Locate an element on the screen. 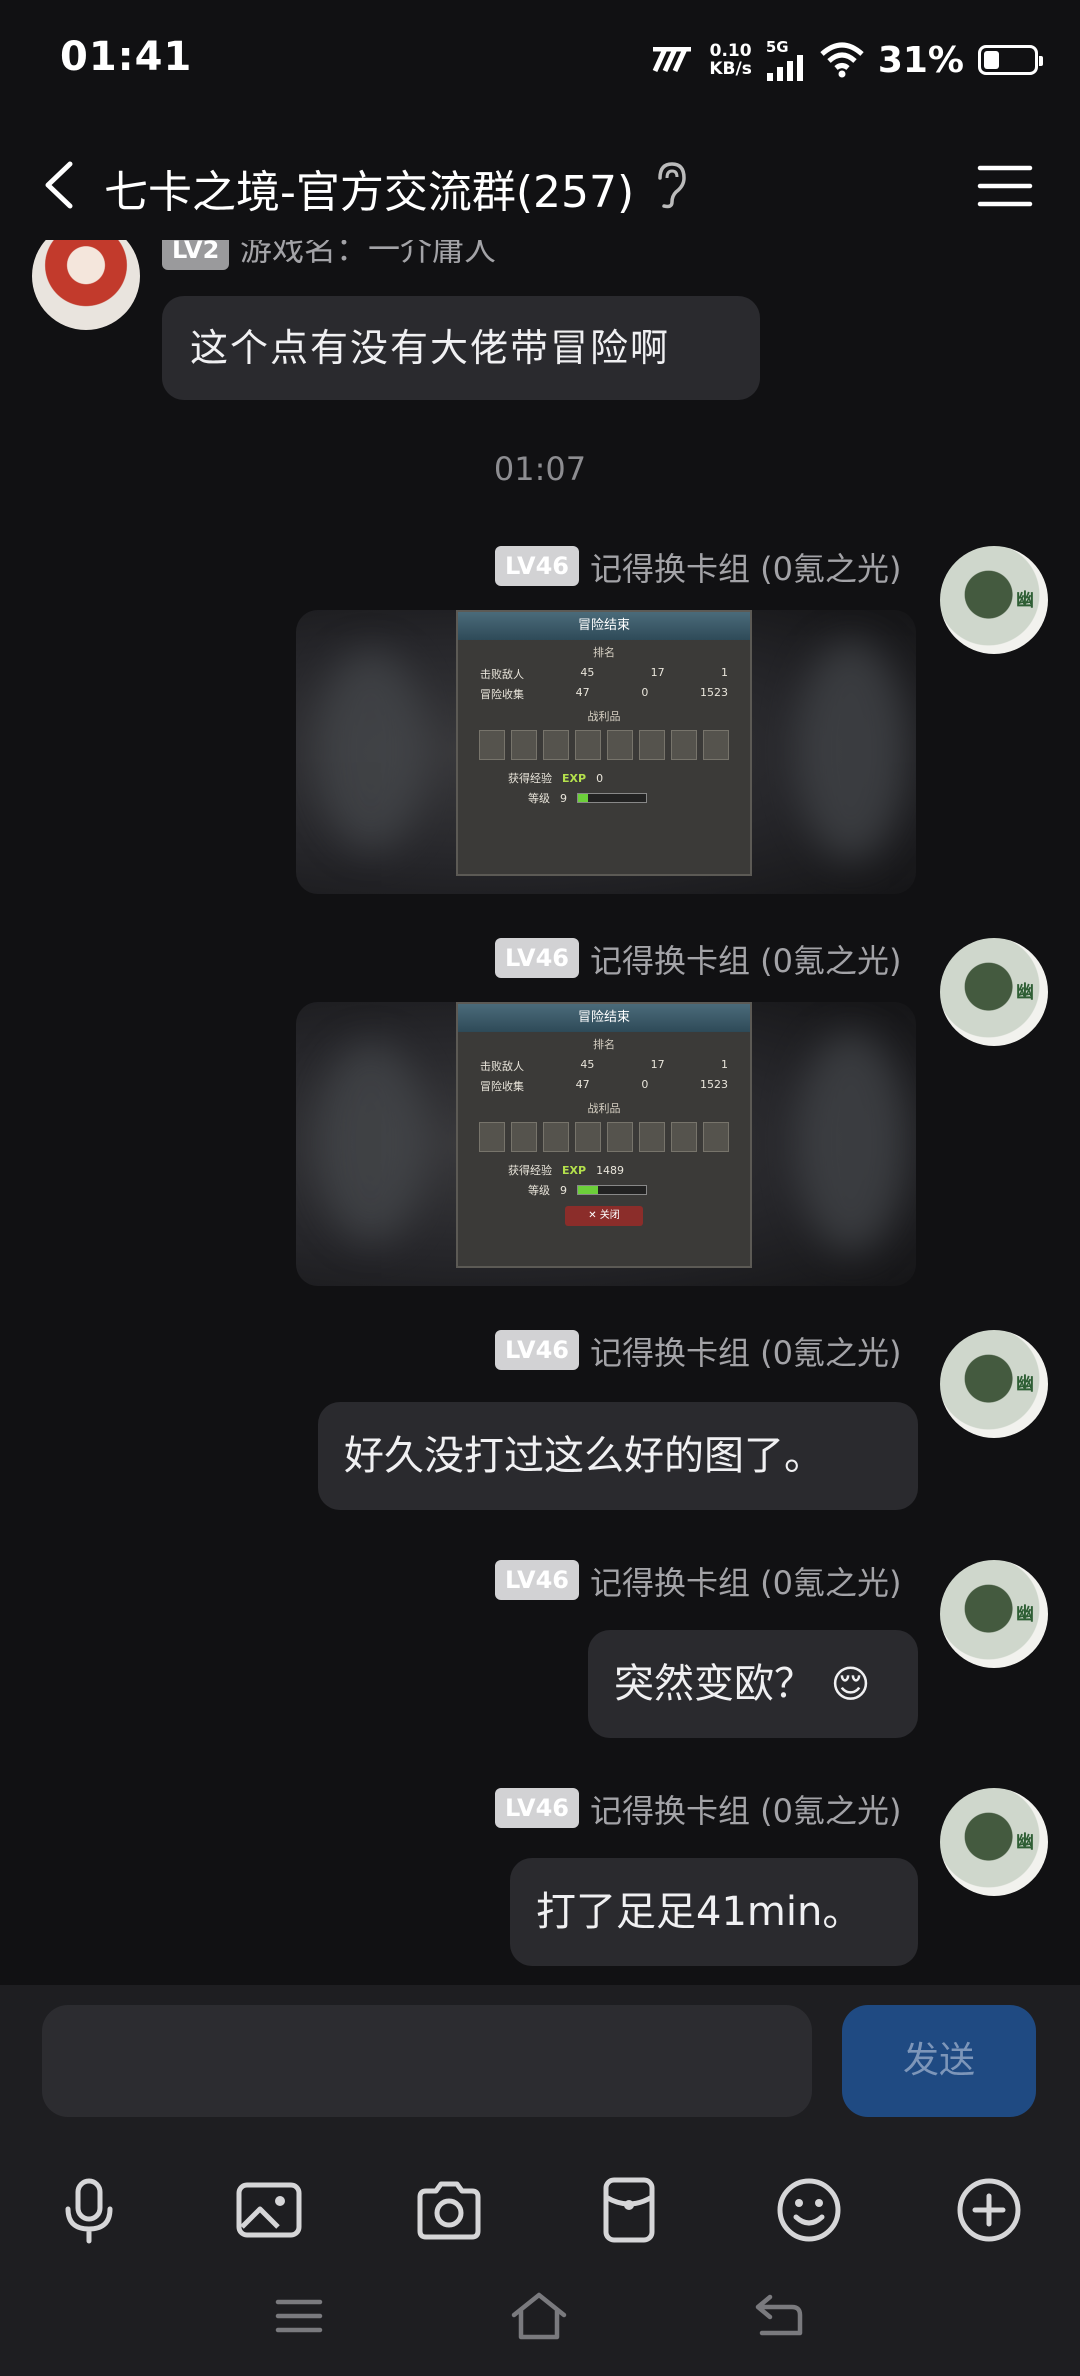 This screenshot has width=1080, height=2376. panel-title: 冒险结束 is located at coordinates (604, 626).